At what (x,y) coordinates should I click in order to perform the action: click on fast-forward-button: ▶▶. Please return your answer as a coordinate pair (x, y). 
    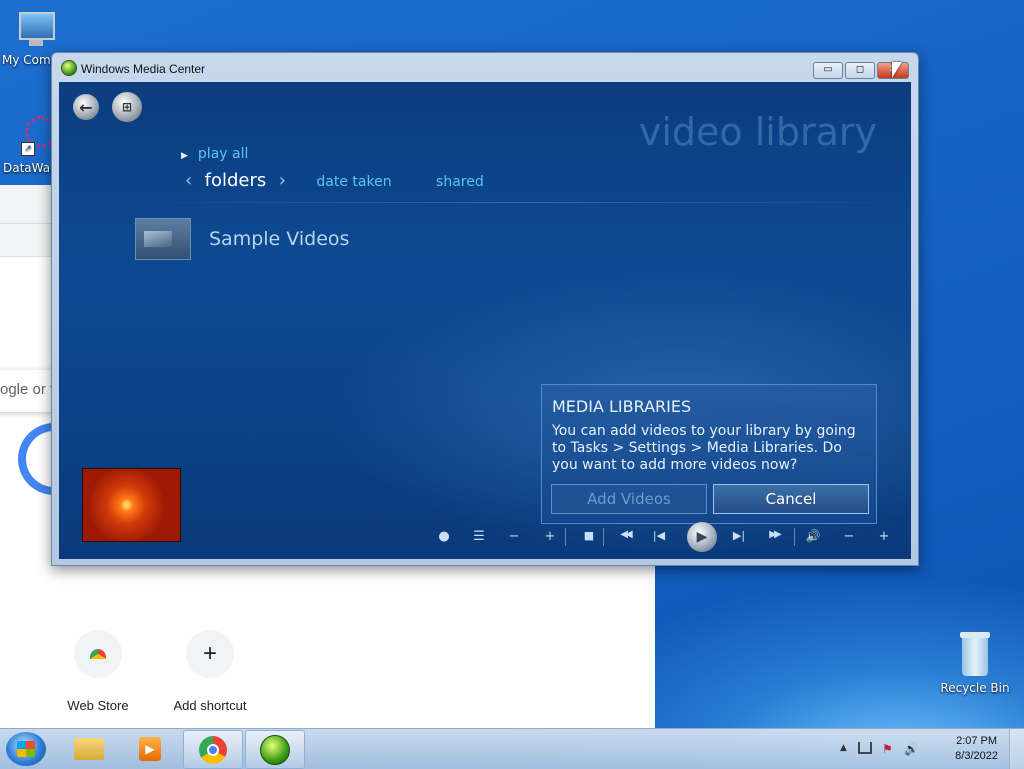
    Looking at the image, I should click on (774, 534).